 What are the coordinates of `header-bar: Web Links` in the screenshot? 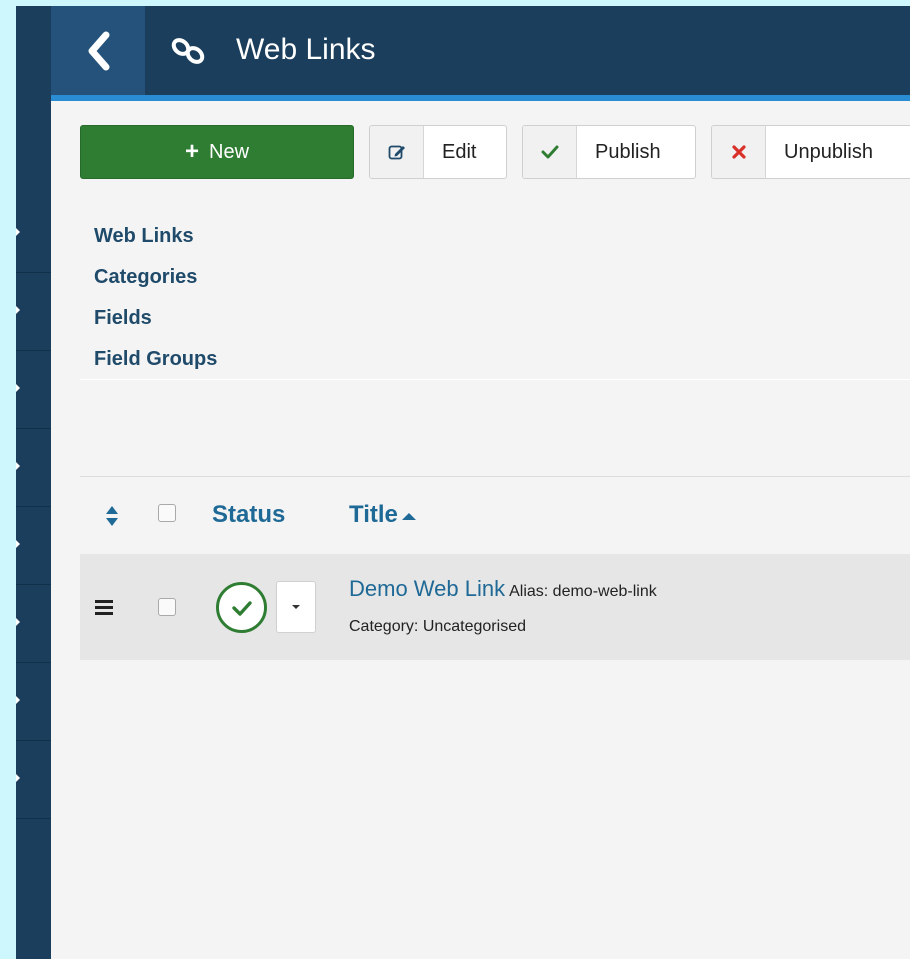 It's located at (480, 50).